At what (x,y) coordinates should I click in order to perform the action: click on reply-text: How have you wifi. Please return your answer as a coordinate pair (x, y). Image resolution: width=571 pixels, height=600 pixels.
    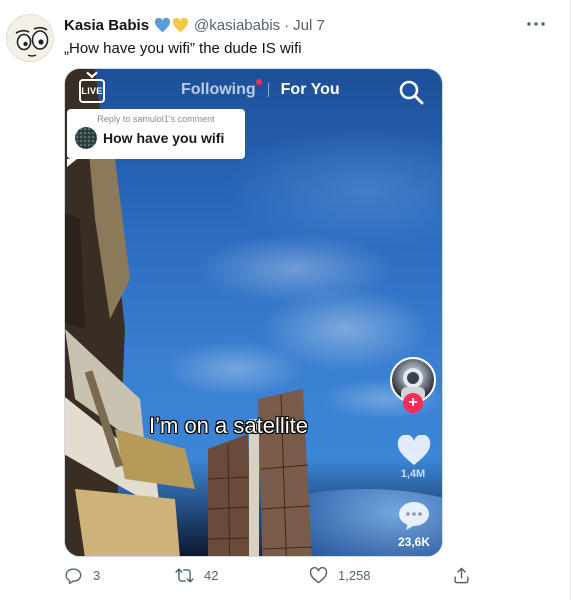
    Looking at the image, I should click on (164, 138).